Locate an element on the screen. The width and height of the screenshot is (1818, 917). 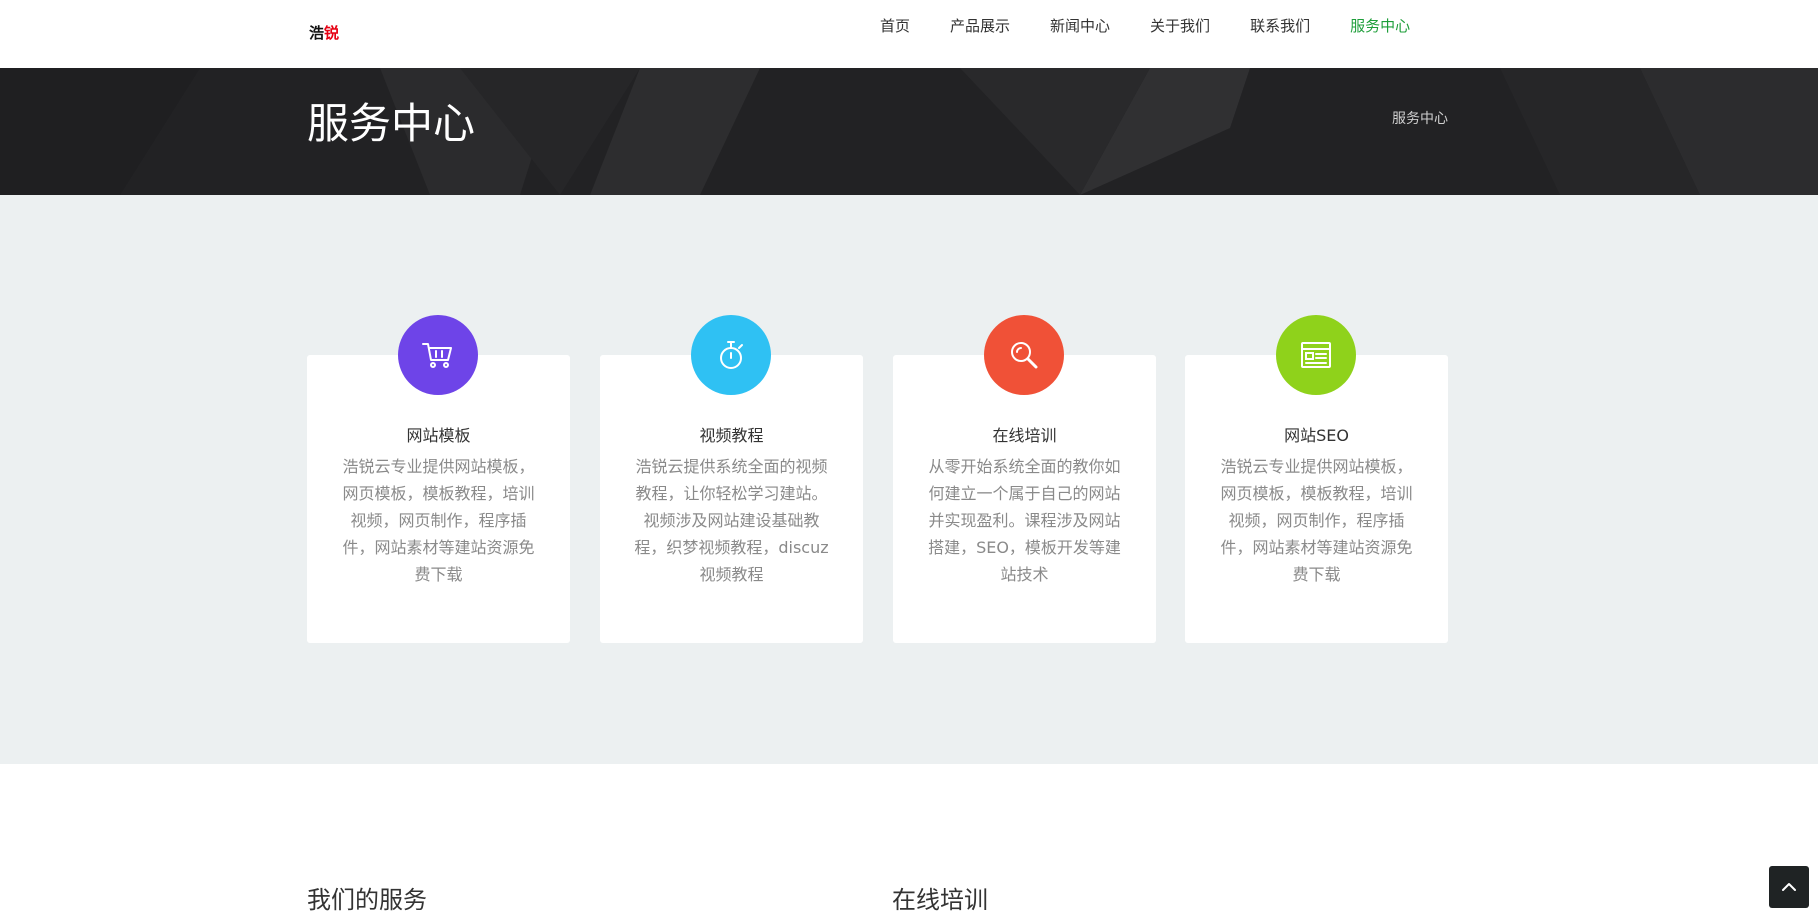
breadcrumb: 服务中心 is located at coordinates (1420, 118).